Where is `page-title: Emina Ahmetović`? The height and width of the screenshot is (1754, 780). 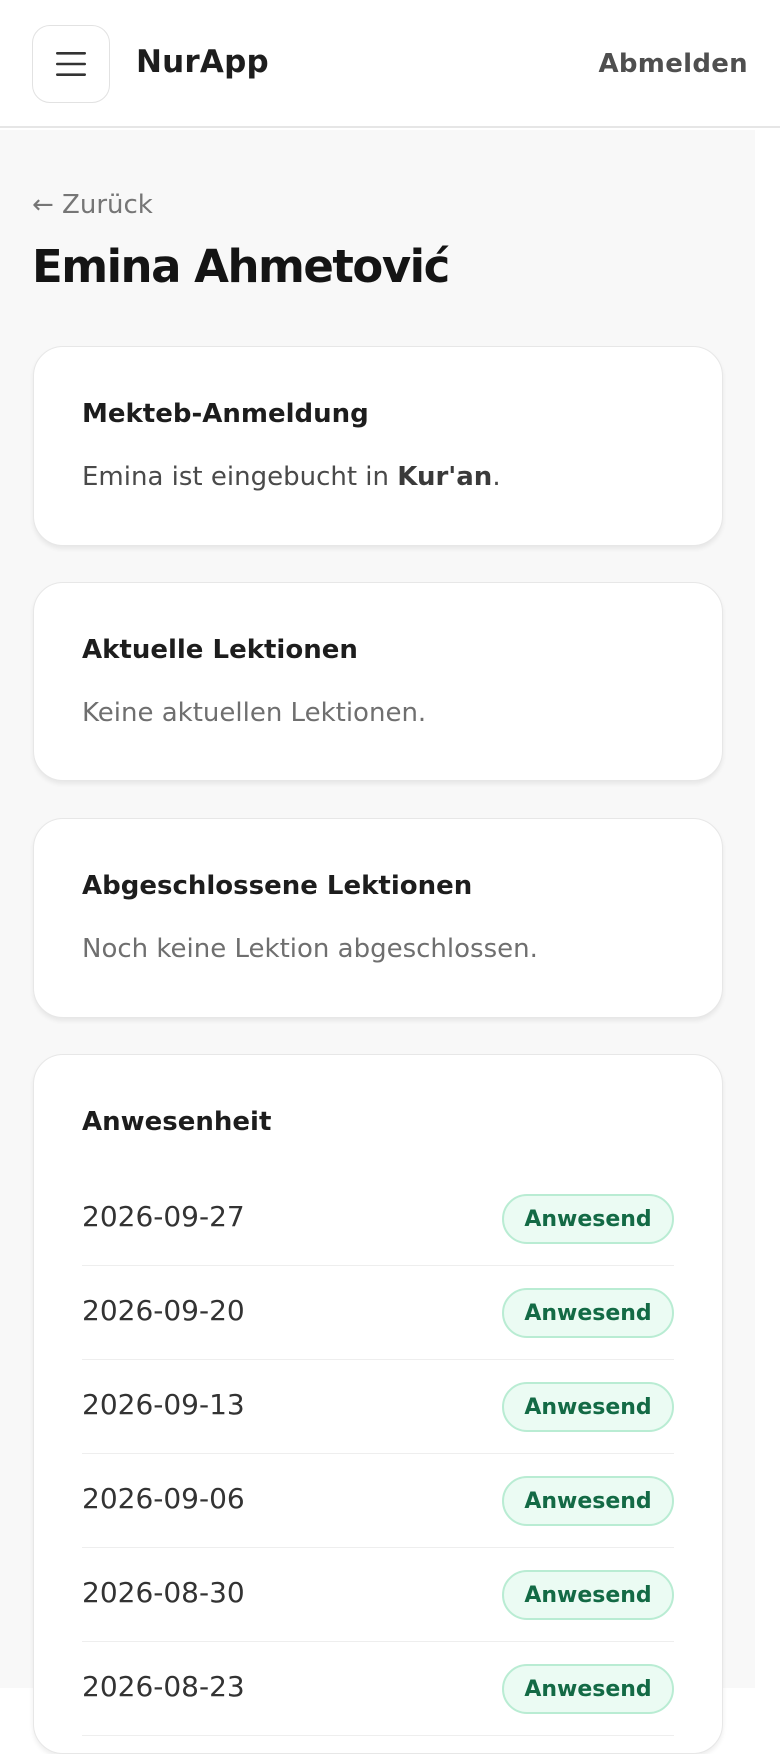 page-title: Emina Ahmetović is located at coordinates (241, 266).